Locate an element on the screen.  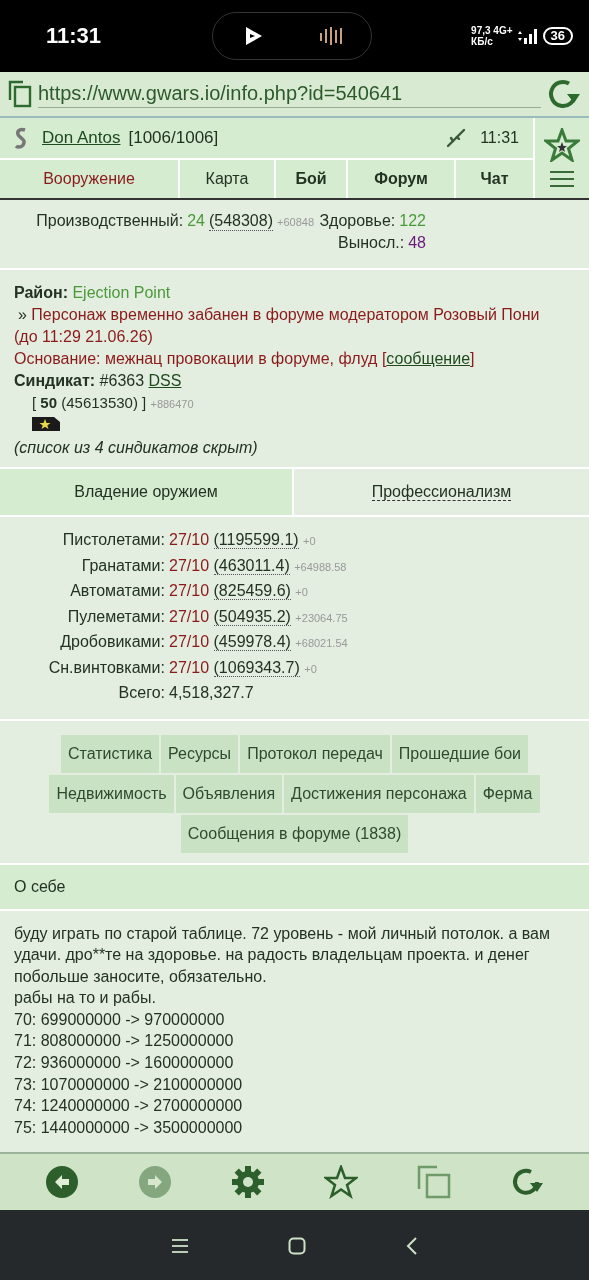
stat-value: 122 is located at coordinates (412, 221).